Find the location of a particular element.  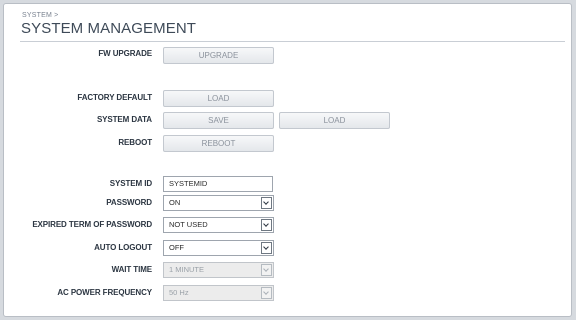

wait-time-select: 1 MINUTE is located at coordinates (218, 270).